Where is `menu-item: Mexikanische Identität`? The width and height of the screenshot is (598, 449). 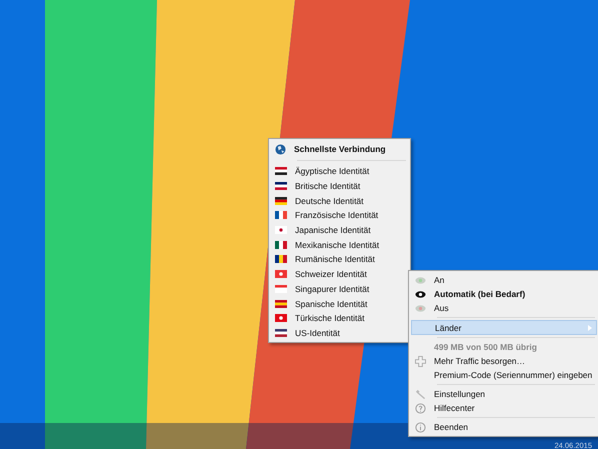 menu-item: Mexikanische Identität is located at coordinates (339, 244).